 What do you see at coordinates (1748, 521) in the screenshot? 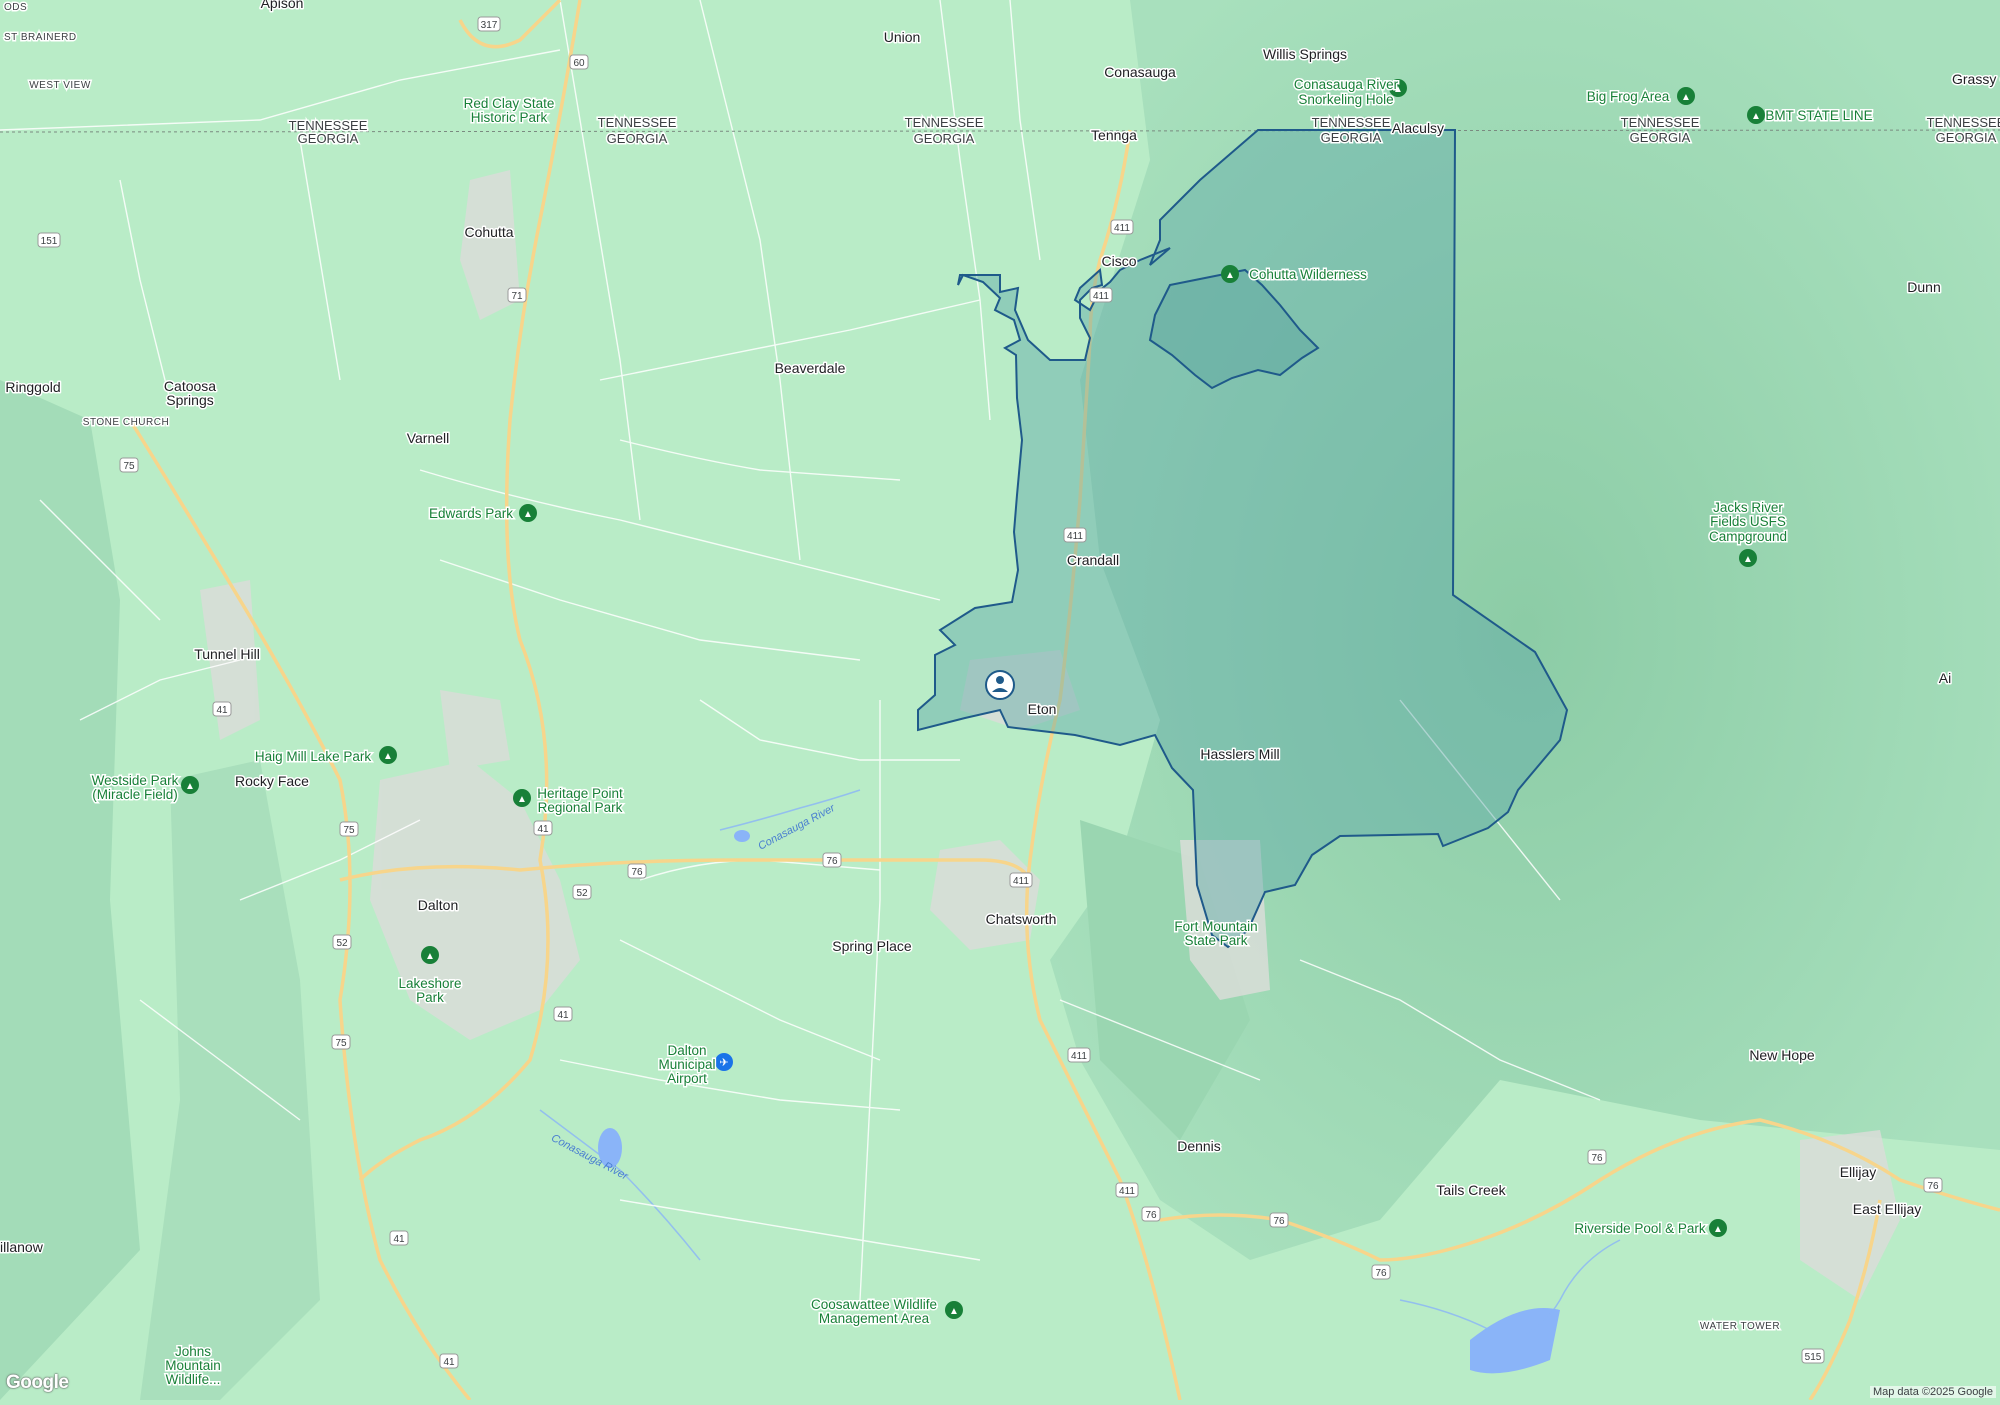
I see `poi-label: Fields USFS` at bounding box center [1748, 521].